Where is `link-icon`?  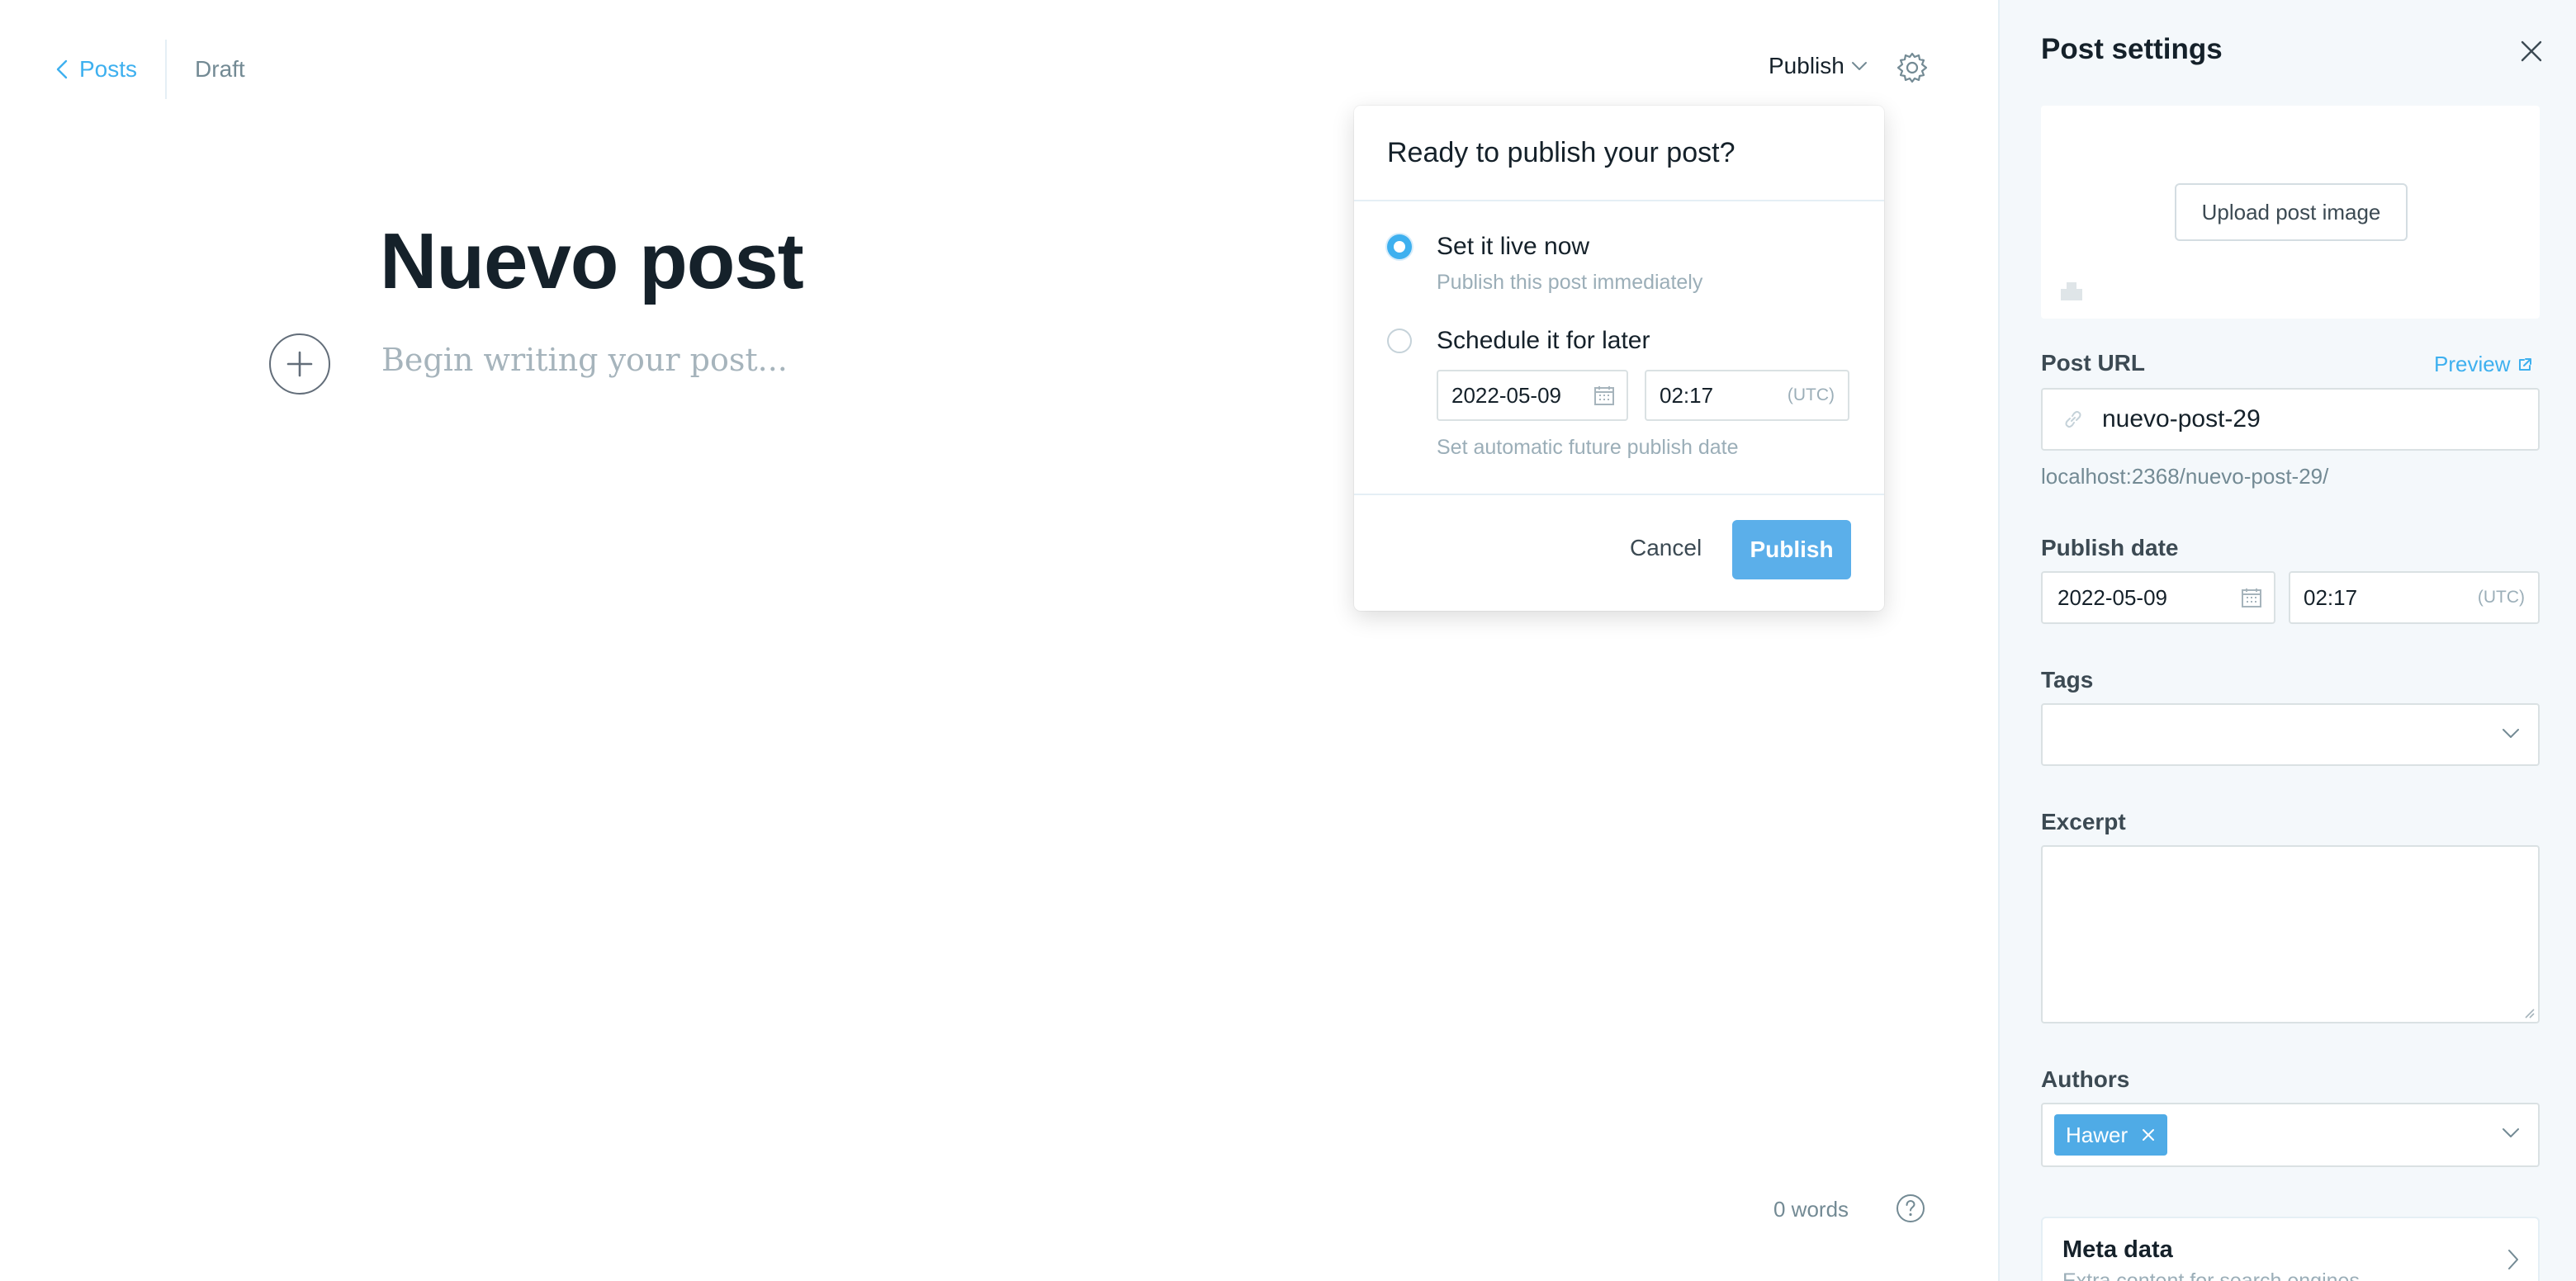
link-icon is located at coordinates (2073, 419).